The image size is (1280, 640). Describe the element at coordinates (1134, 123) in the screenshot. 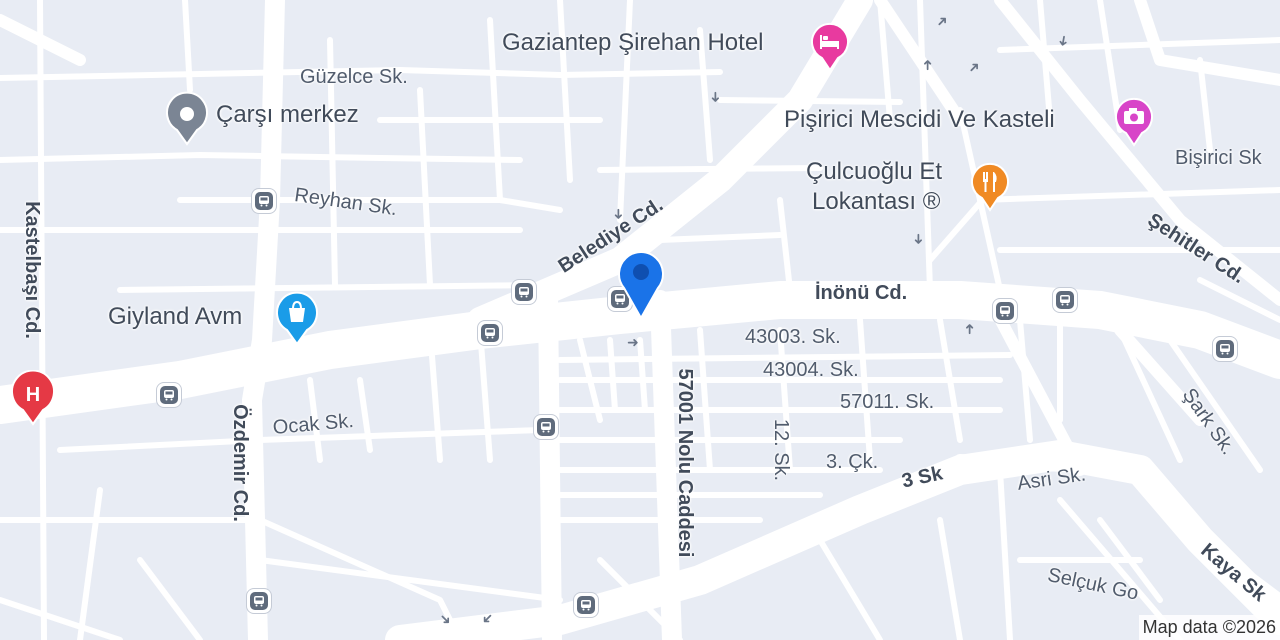

I see `camera-icon` at that location.